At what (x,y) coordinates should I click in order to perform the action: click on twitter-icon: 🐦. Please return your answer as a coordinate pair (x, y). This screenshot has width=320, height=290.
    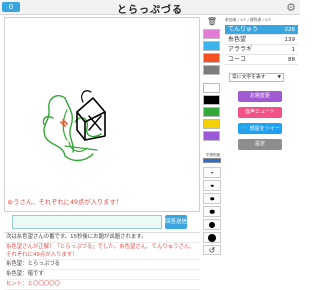
    Looking at the image, I should click on (244, 128).